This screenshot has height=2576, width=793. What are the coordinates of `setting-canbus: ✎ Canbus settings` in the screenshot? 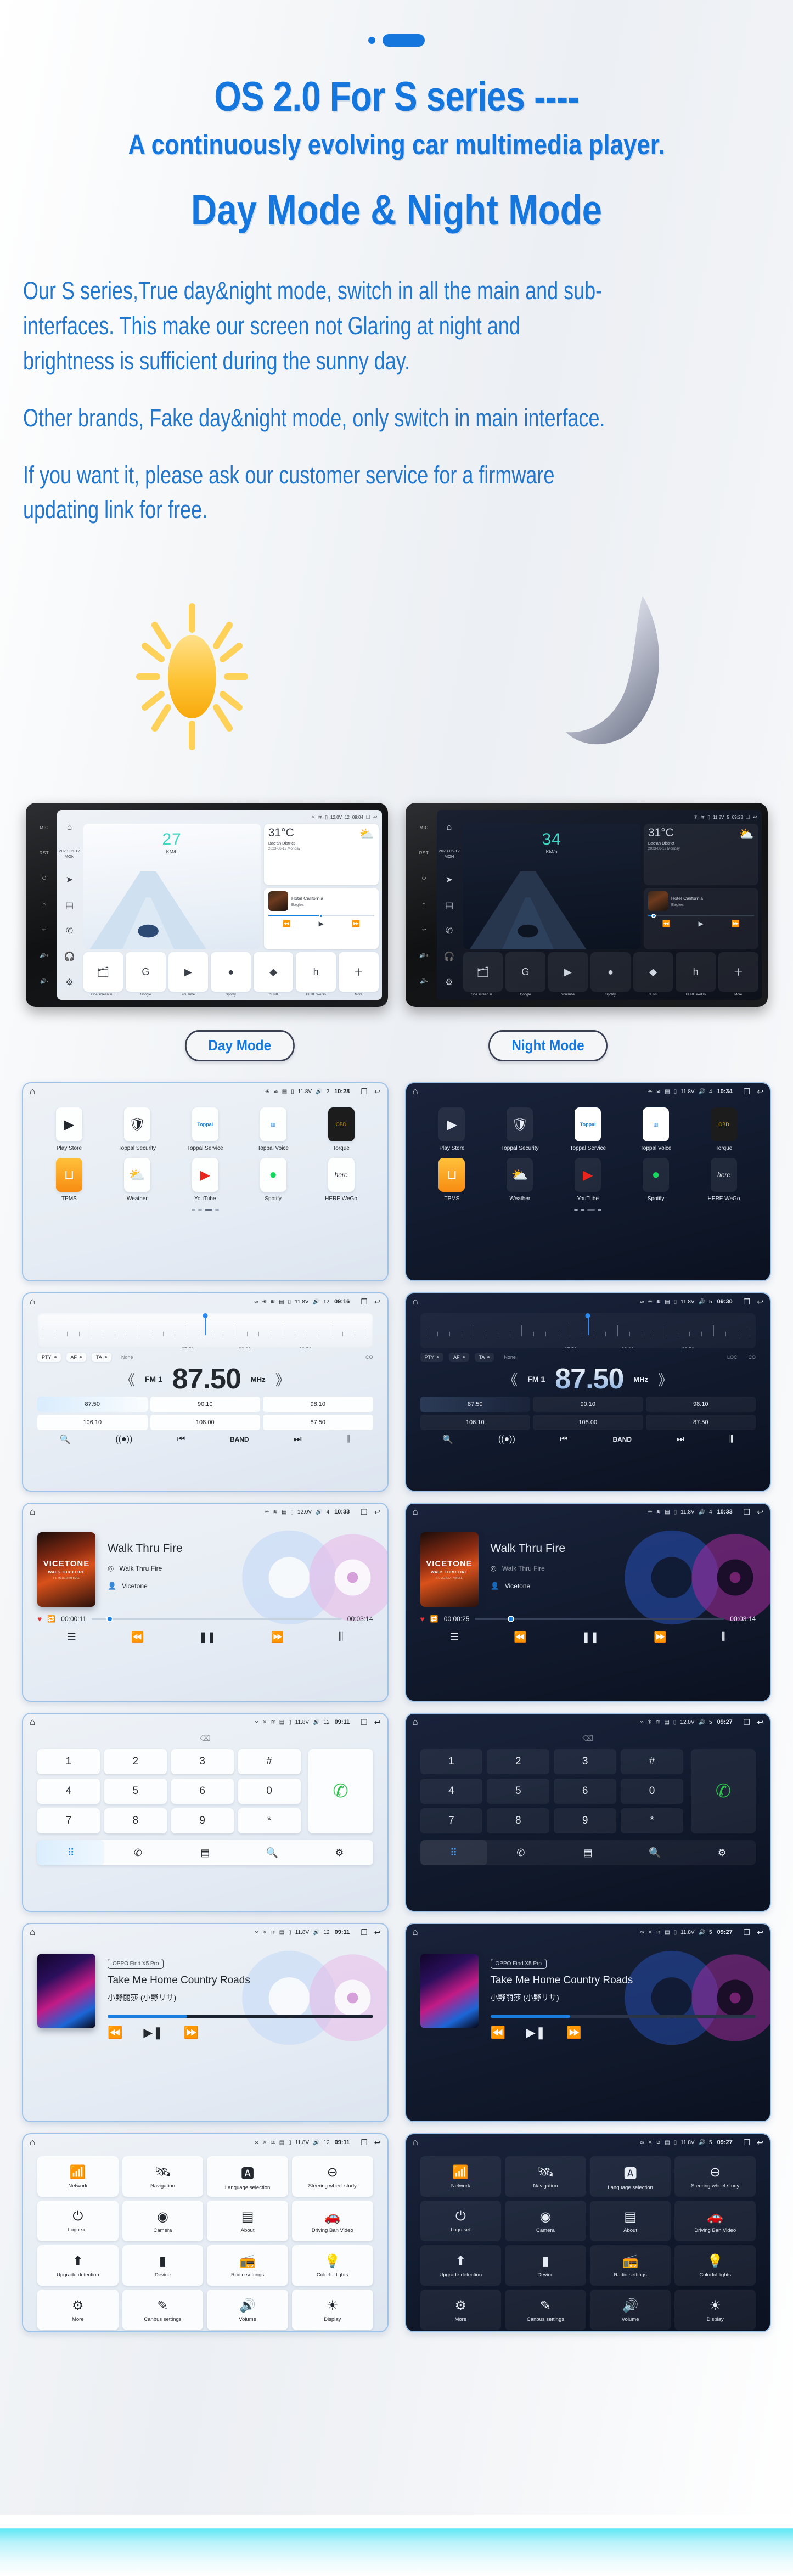 It's located at (163, 2310).